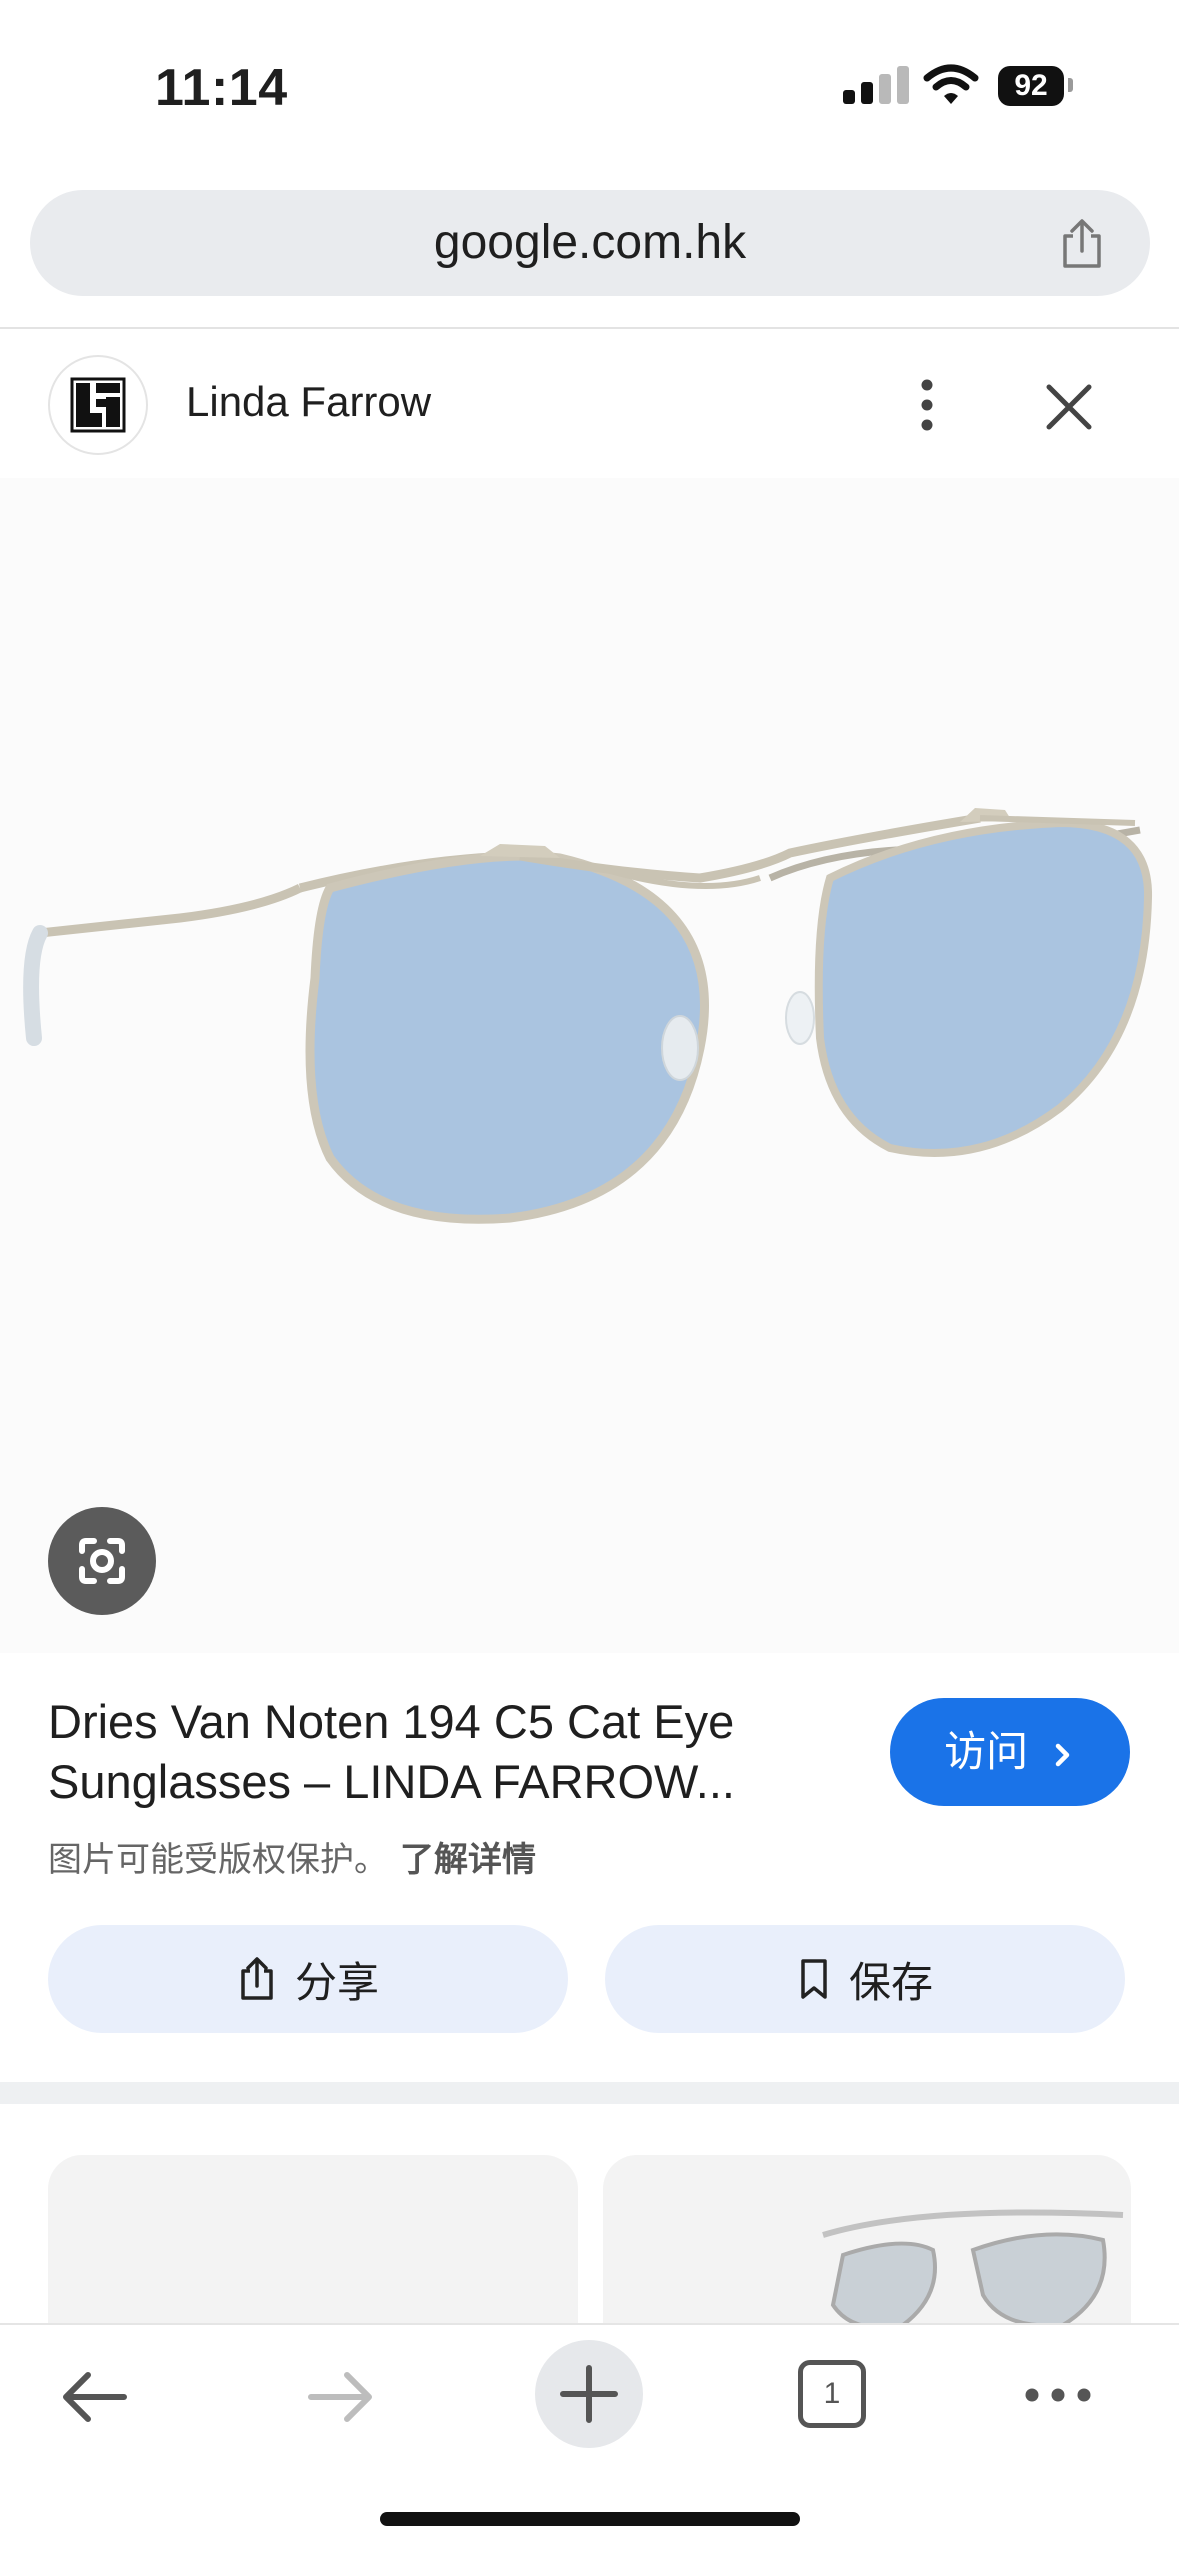 The width and height of the screenshot is (1179, 2558). I want to click on address-bar: google.com.hk, so click(590, 243).